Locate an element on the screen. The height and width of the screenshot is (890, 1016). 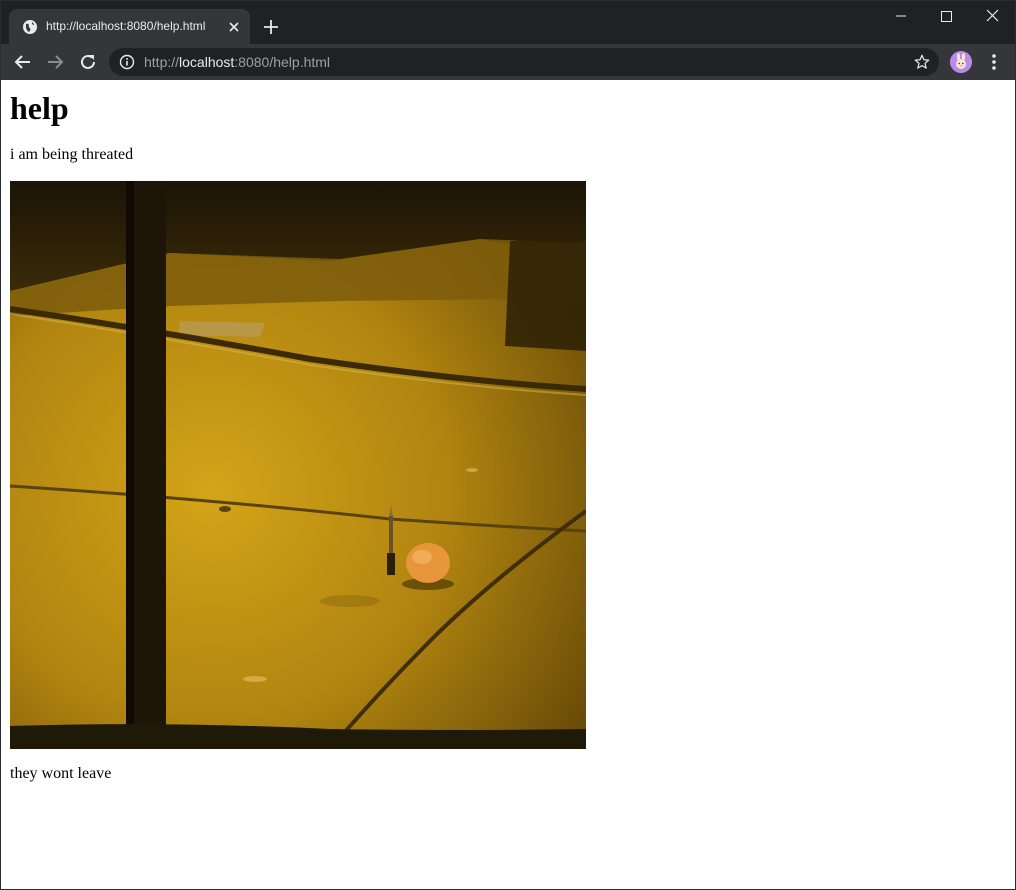
globe-icon is located at coordinates (30, 27).